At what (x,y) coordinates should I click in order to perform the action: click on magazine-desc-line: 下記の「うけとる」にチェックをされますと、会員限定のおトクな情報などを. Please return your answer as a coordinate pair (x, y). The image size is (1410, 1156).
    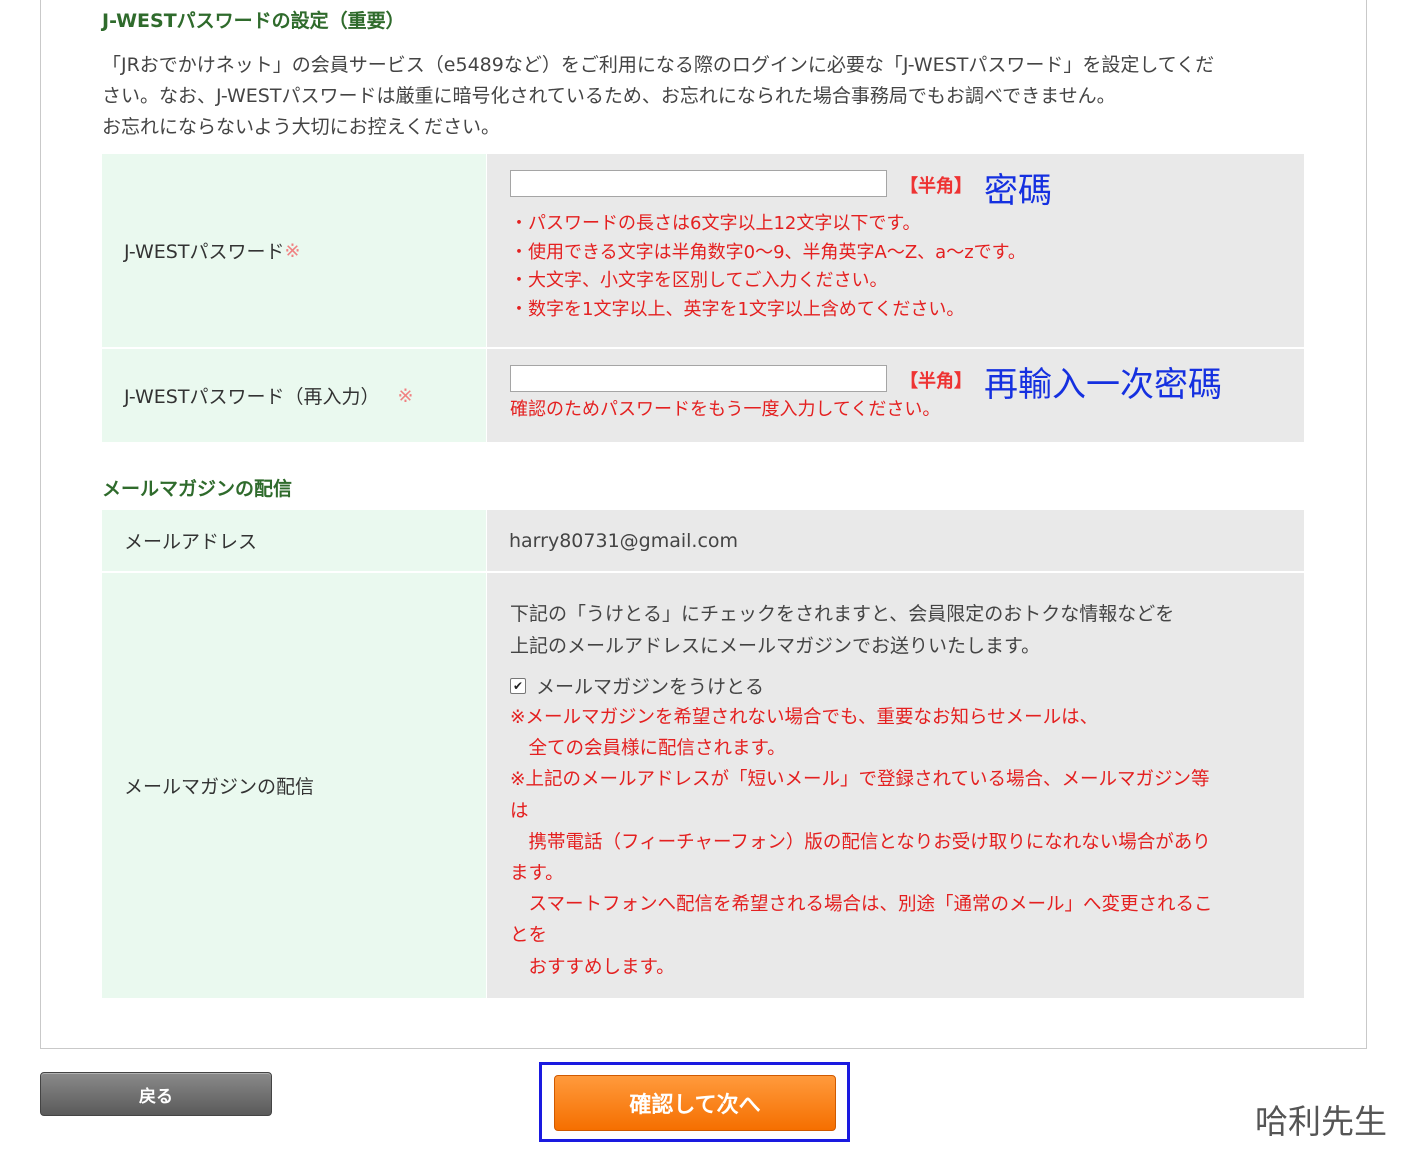
    Looking at the image, I should click on (842, 614).